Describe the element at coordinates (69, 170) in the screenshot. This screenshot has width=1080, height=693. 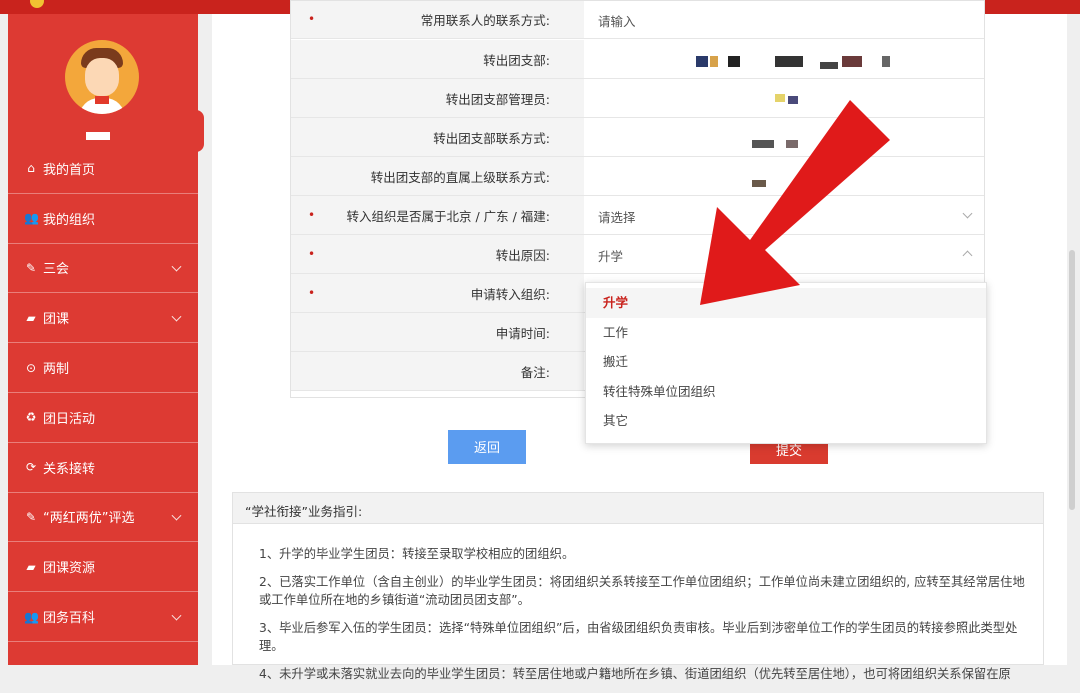
I see `sidebar-item-label: 我的首页` at that location.